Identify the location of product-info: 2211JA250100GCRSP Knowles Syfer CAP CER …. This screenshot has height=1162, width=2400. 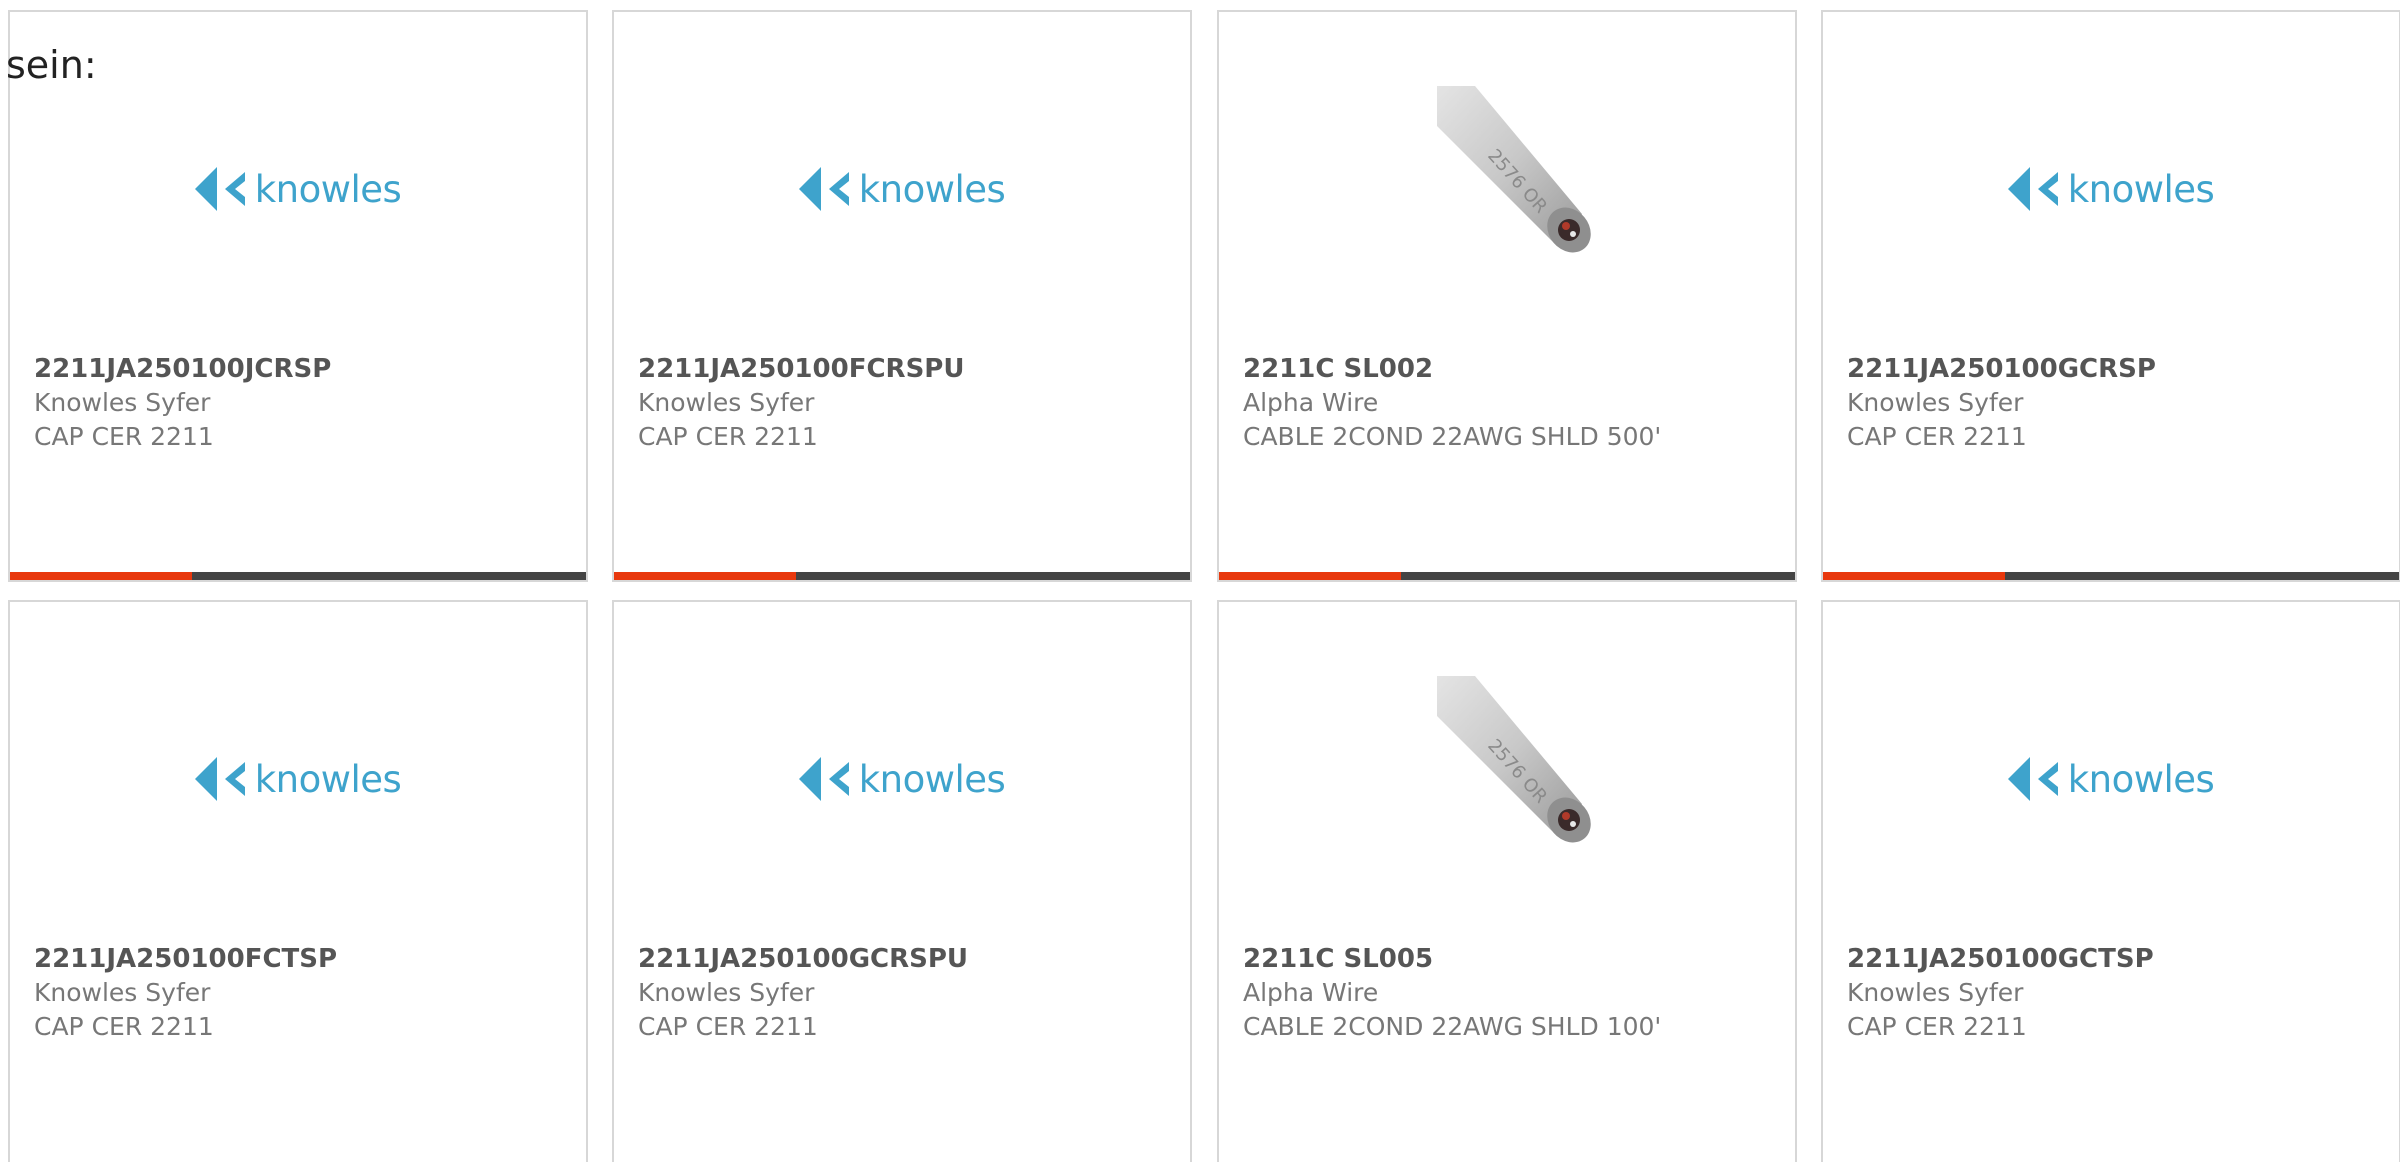
(2117, 403).